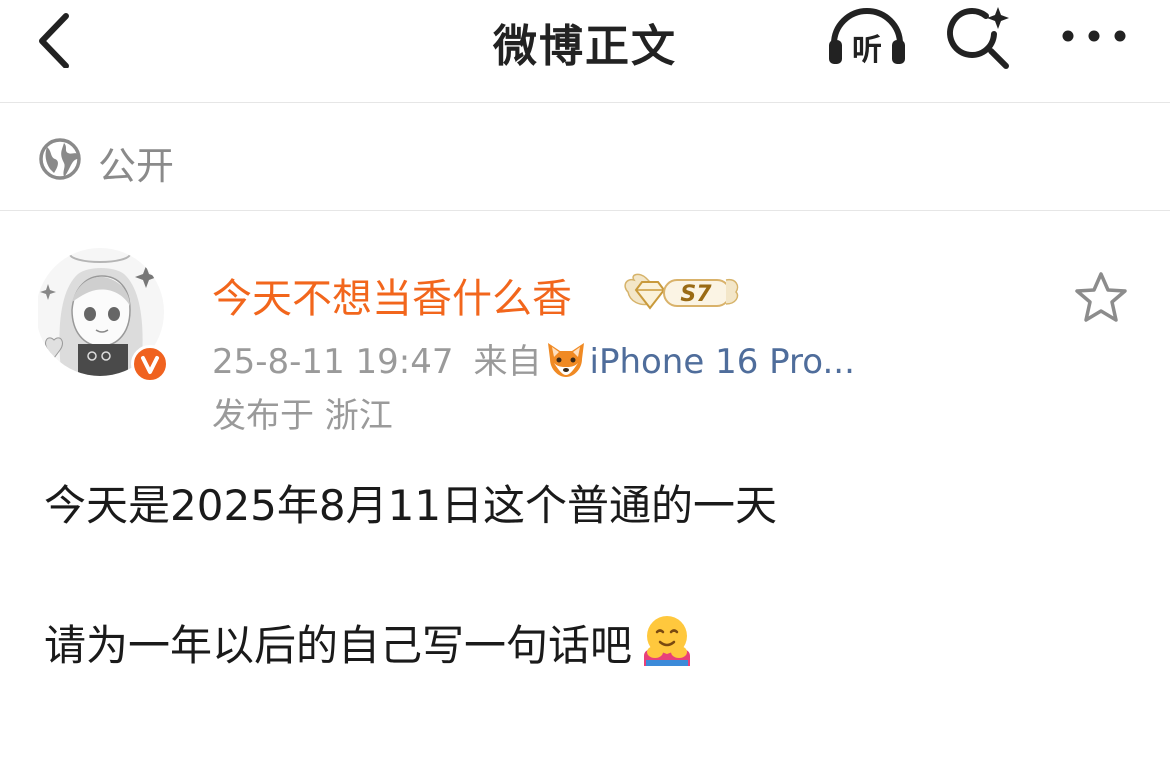 The image size is (1170, 770). I want to click on level-badge-text: S7, so click(696, 294).